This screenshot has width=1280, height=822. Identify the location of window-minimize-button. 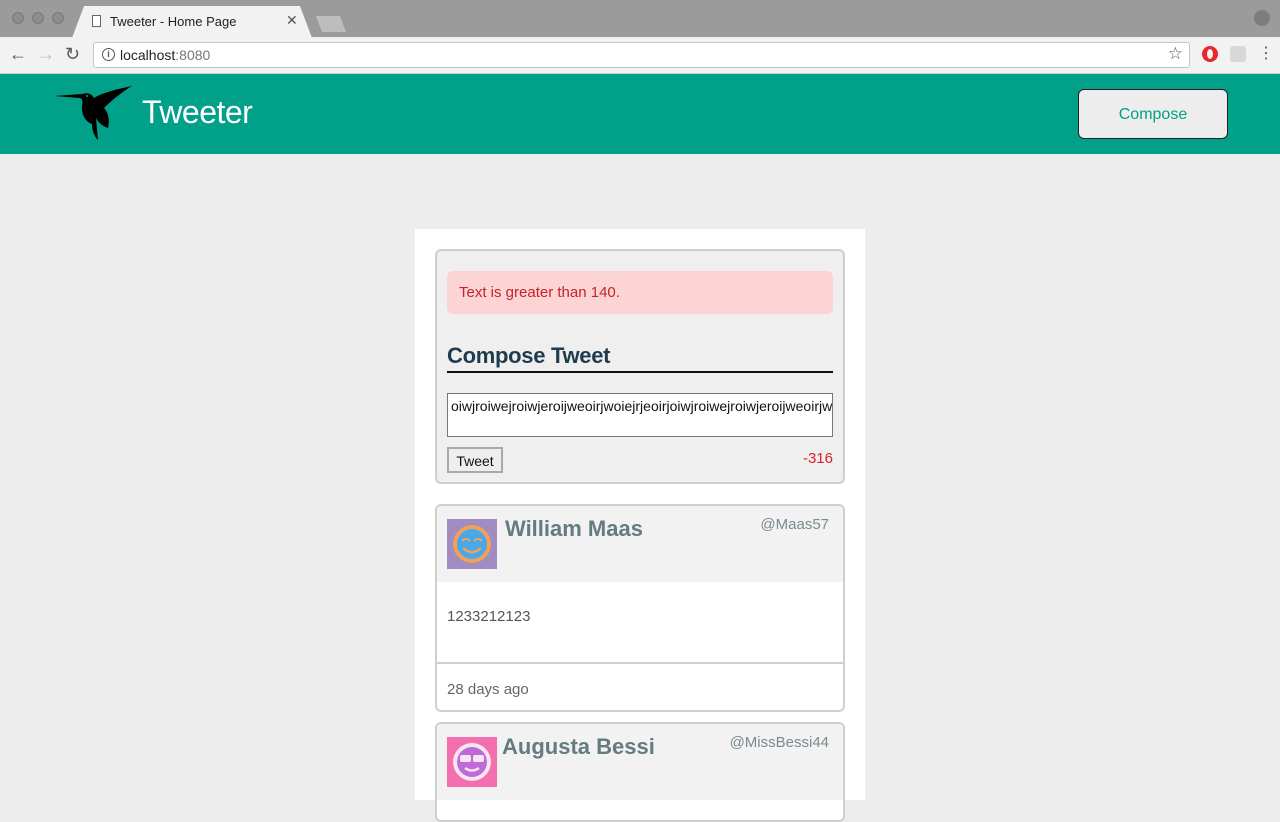
(38, 18).